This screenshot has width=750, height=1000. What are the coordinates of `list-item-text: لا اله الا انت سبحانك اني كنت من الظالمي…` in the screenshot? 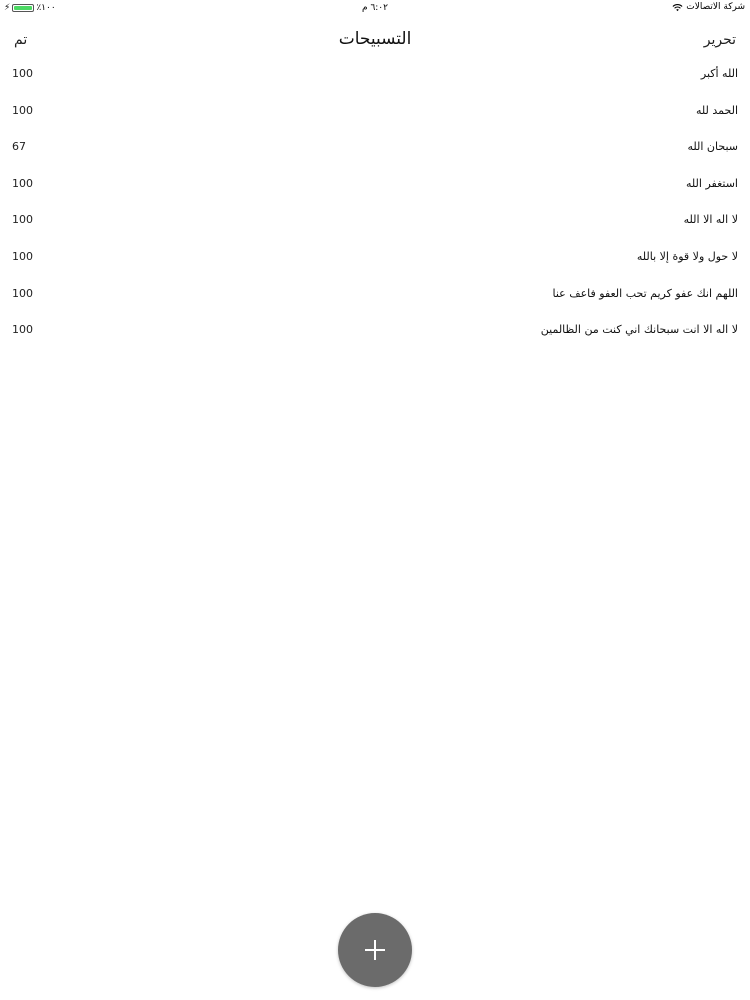 It's located at (639, 330).